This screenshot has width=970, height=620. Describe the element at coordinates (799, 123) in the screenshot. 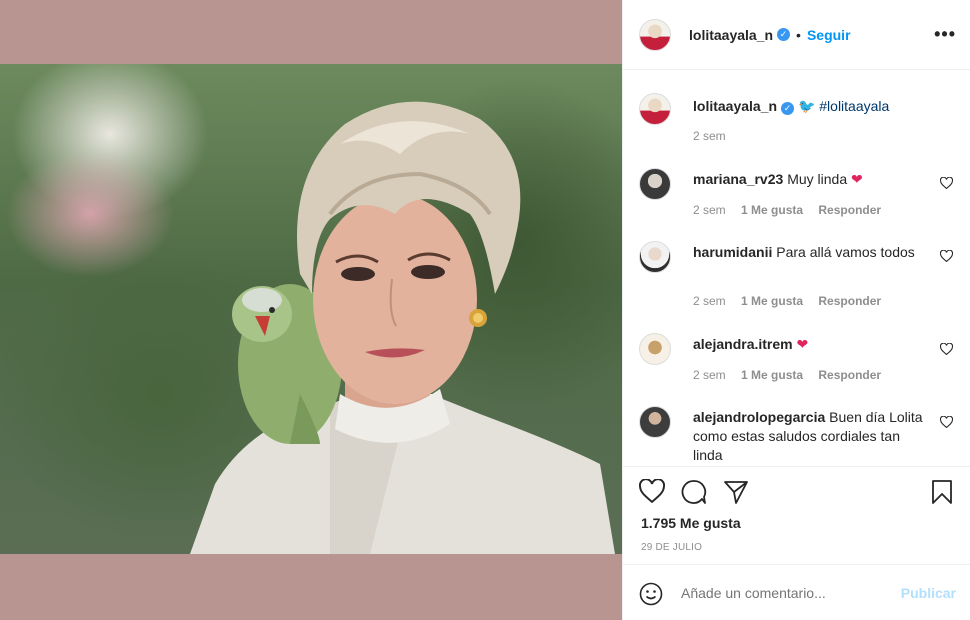

I see `caption: lolitaayala_n ✓ 🐦 #lolitaayala 2 sem` at that location.